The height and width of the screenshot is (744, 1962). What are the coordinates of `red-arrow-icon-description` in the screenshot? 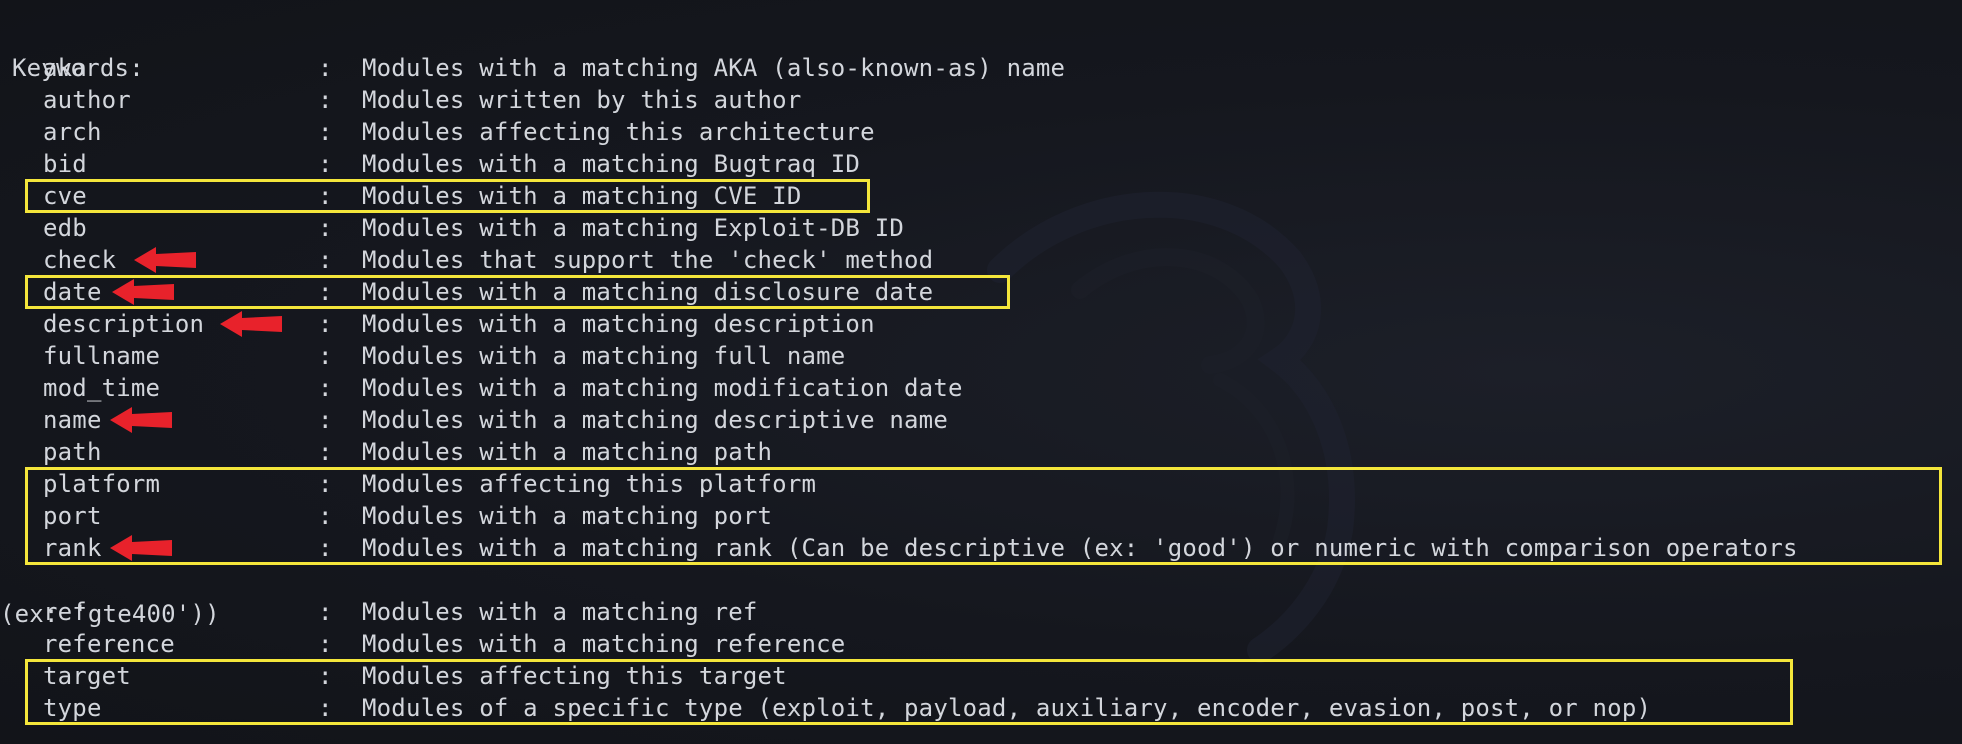 It's located at (251, 324).